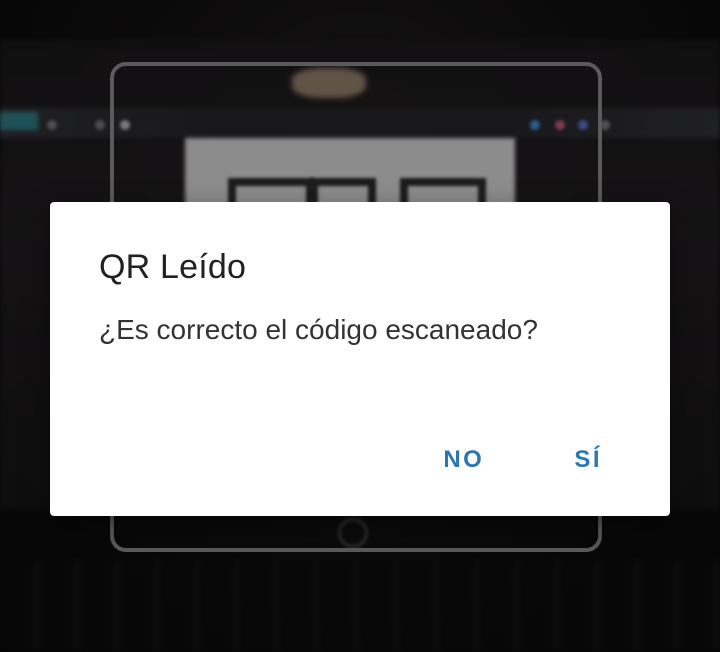  What do you see at coordinates (318, 329) in the screenshot?
I see `dialog-message: ¿Es correcto el código escaneado?` at bounding box center [318, 329].